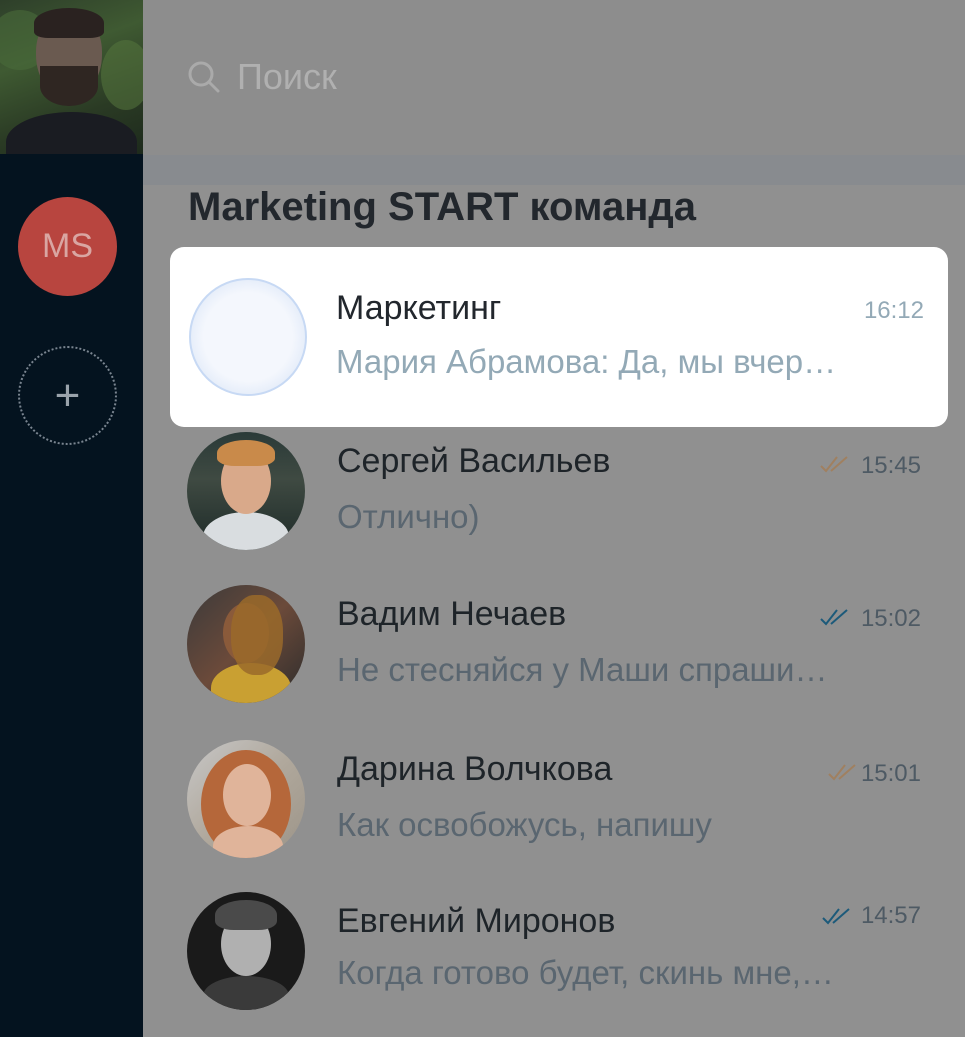  I want to click on chat-name: Маркетинг, so click(419, 308).